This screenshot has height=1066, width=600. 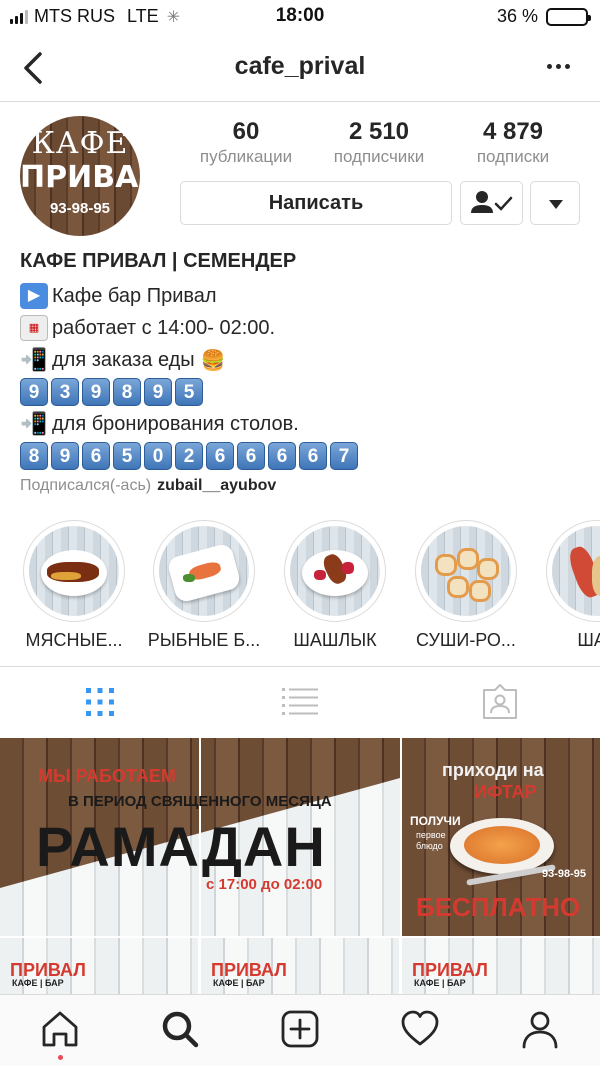 I want to click on post-iftar-line4: первое, so click(x=431, y=835).